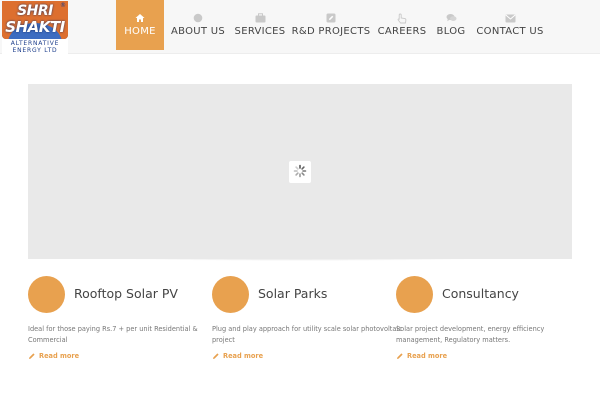  What do you see at coordinates (510, 25) in the screenshot?
I see `nav-item-contact-us: CONTACT US` at bounding box center [510, 25].